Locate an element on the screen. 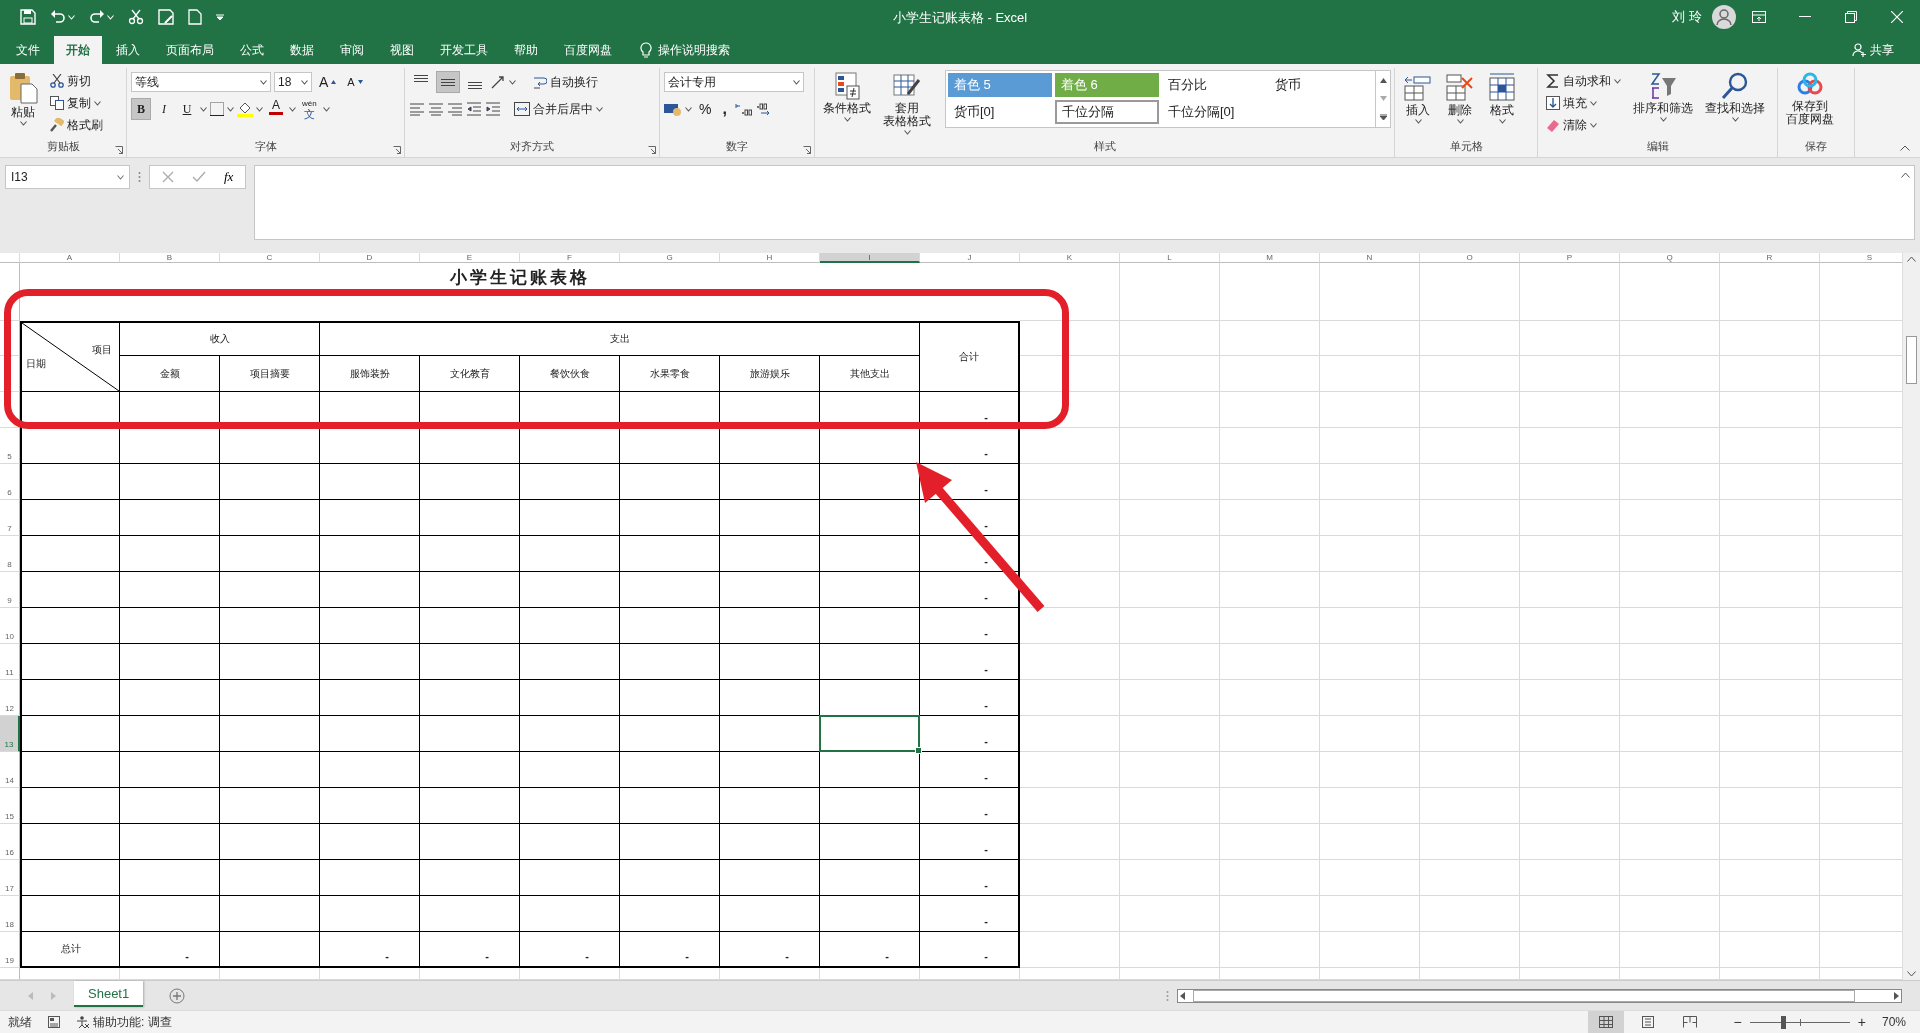 Image resolution: width=1920 pixels, height=1033 pixels. menu-tab: 插入 is located at coordinates (128, 50).